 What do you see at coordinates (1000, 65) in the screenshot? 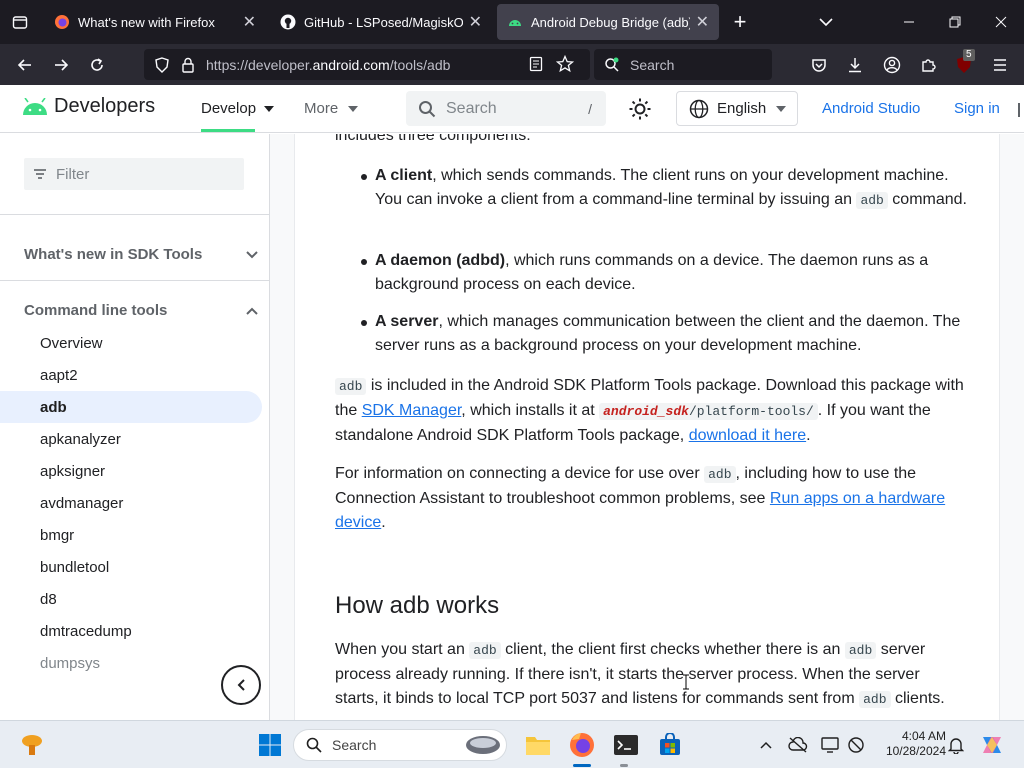
I see `app-menu-icon` at bounding box center [1000, 65].